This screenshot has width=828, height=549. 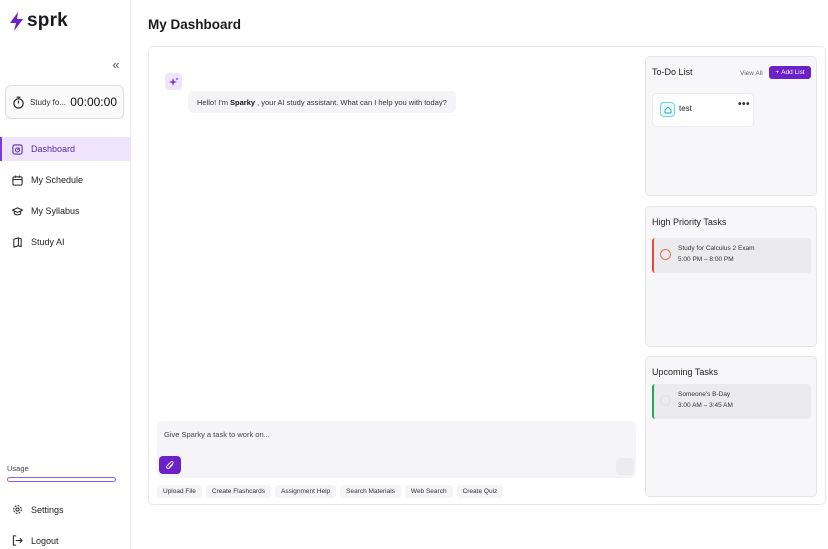 What do you see at coordinates (685, 372) in the screenshot?
I see `upcoming-title: Upcoming Tasks` at bounding box center [685, 372].